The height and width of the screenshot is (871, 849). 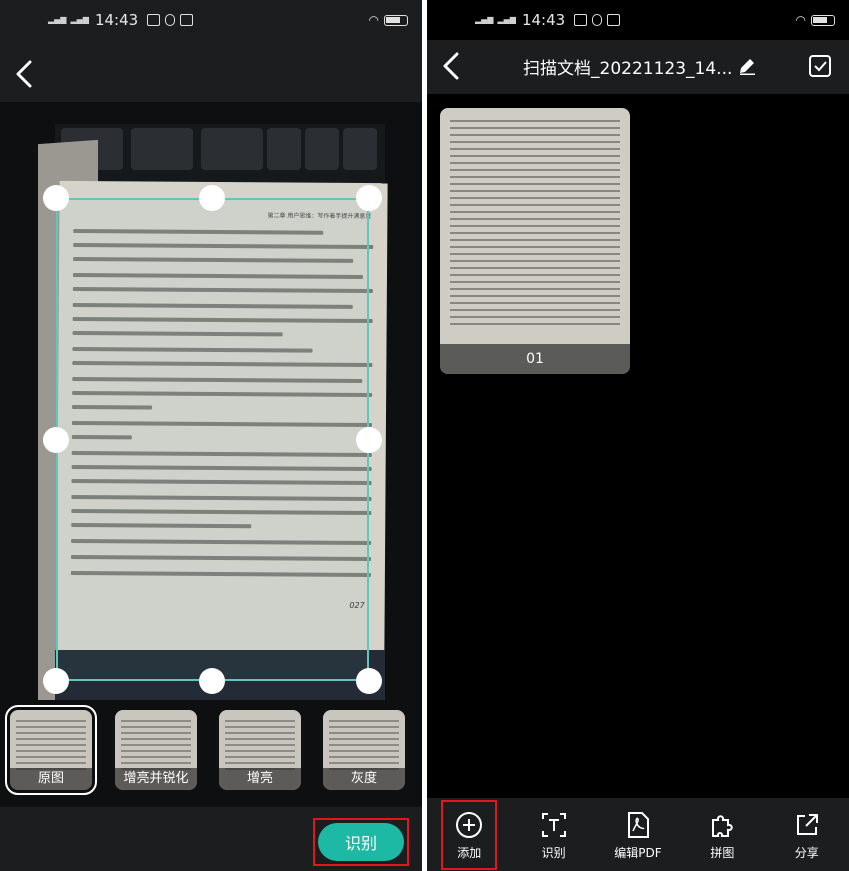 I want to click on puzzle-icon, so click(x=723, y=826).